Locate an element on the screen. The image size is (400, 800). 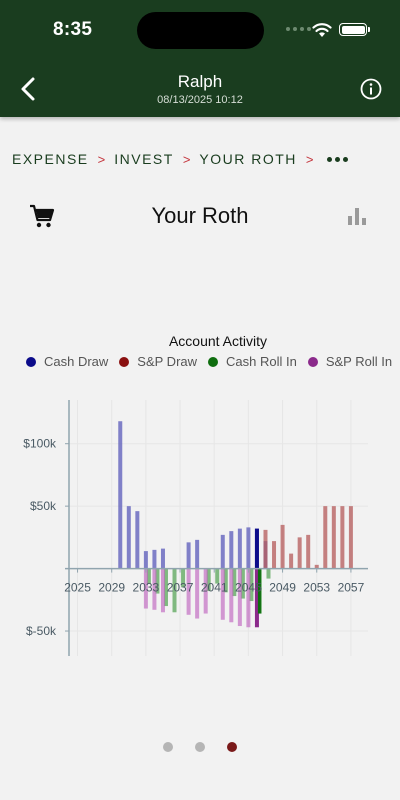
dynamic-island is located at coordinates (200, 30).